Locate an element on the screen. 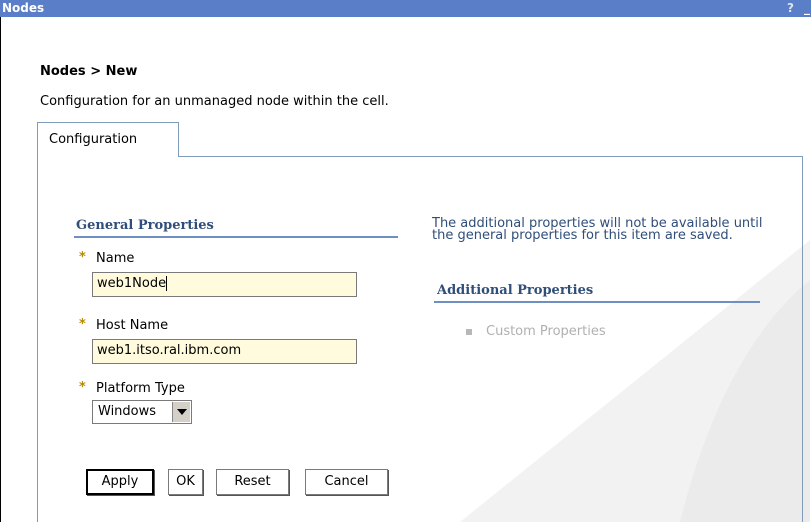  tab-label: Configuration is located at coordinates (93, 139).